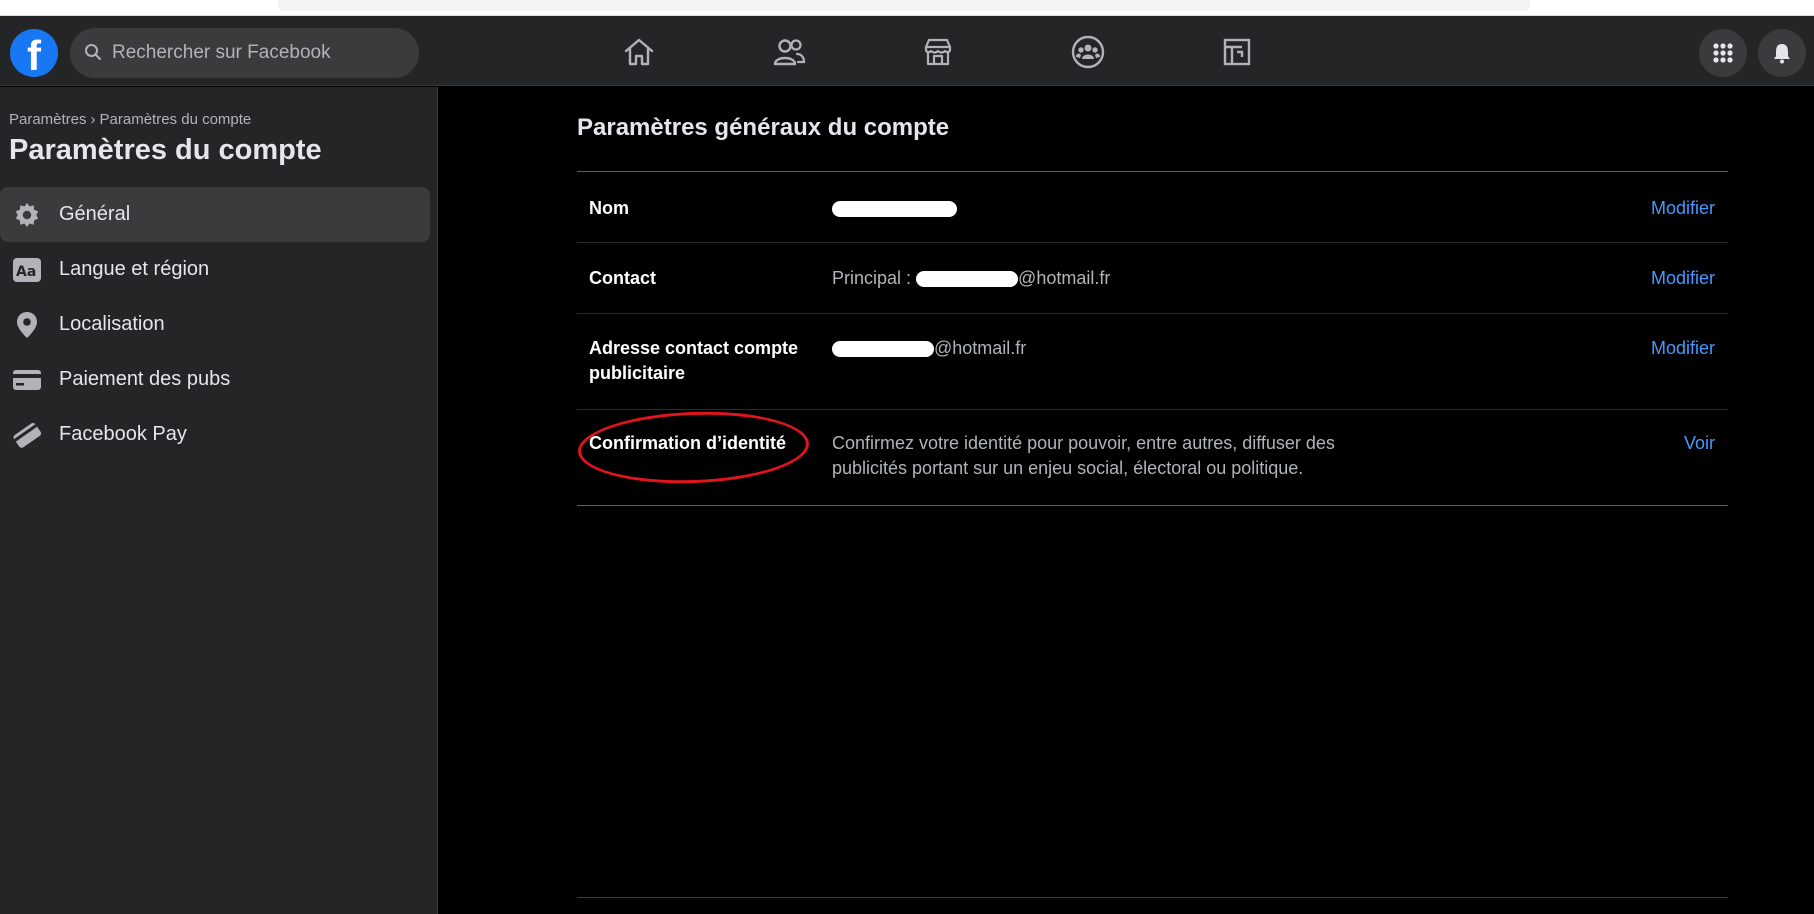  What do you see at coordinates (1683, 278) in the screenshot?
I see `edit-contact-button: Modifier` at bounding box center [1683, 278].